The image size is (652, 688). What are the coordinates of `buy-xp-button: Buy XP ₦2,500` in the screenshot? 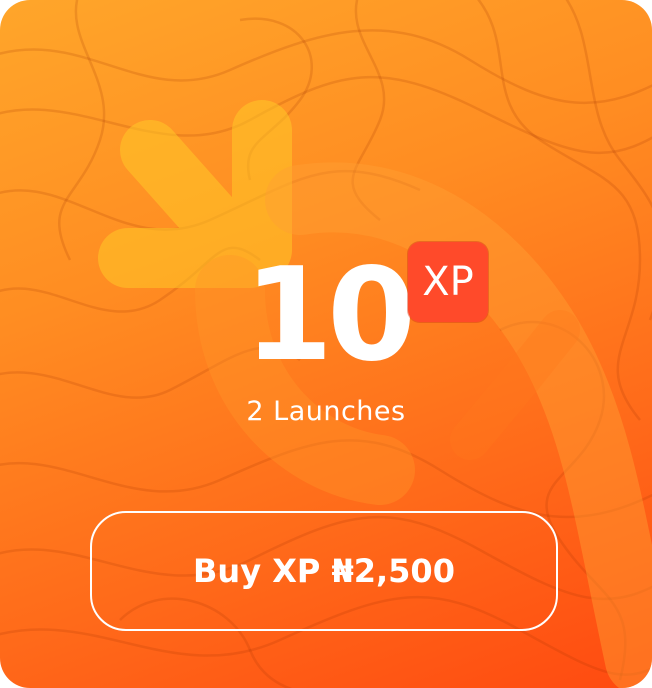 It's located at (324, 571).